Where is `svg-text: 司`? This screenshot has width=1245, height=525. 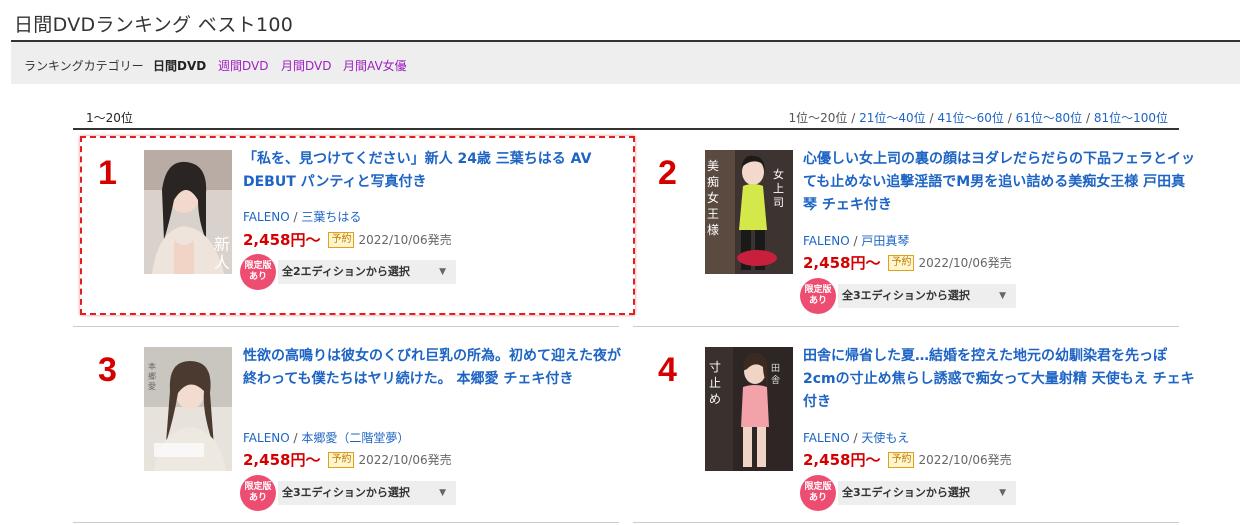 svg-text: 司 is located at coordinates (778, 202).